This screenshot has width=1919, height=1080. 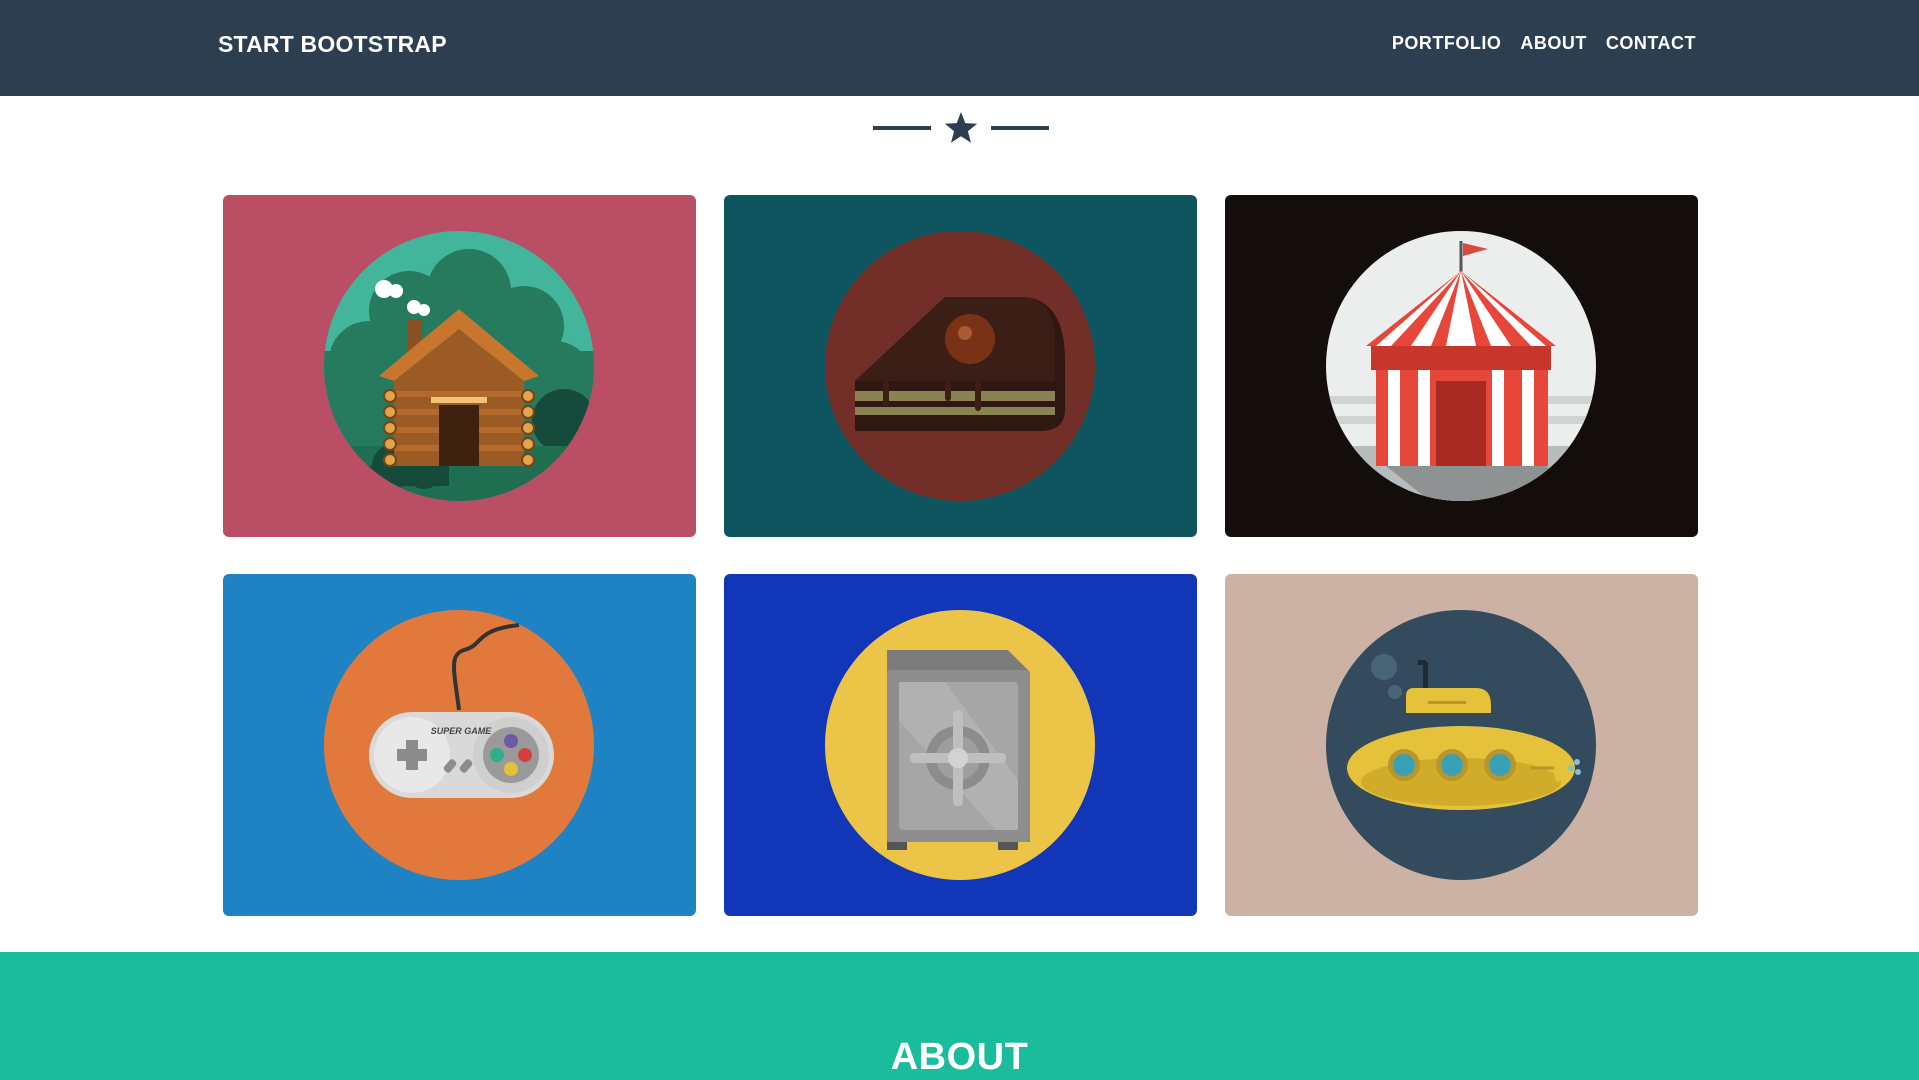 I want to click on divider-line-right, so click(x=1020, y=128).